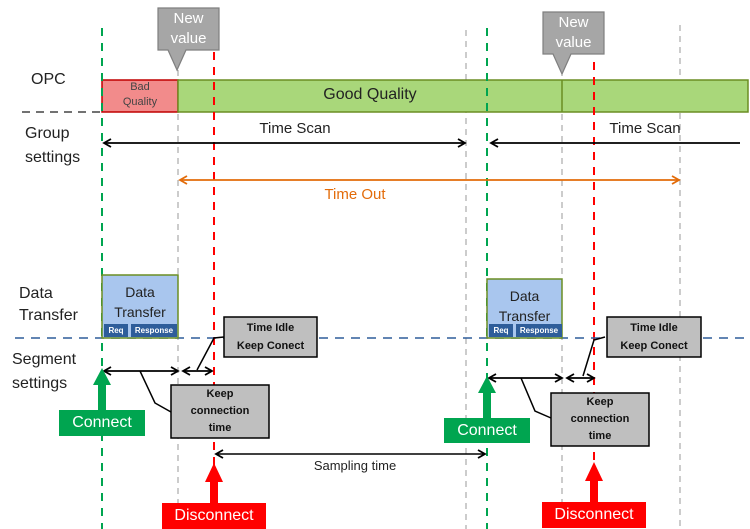  What do you see at coordinates (140, 292) in the screenshot?
I see `data-transfer-1-line-1: Data` at bounding box center [140, 292].